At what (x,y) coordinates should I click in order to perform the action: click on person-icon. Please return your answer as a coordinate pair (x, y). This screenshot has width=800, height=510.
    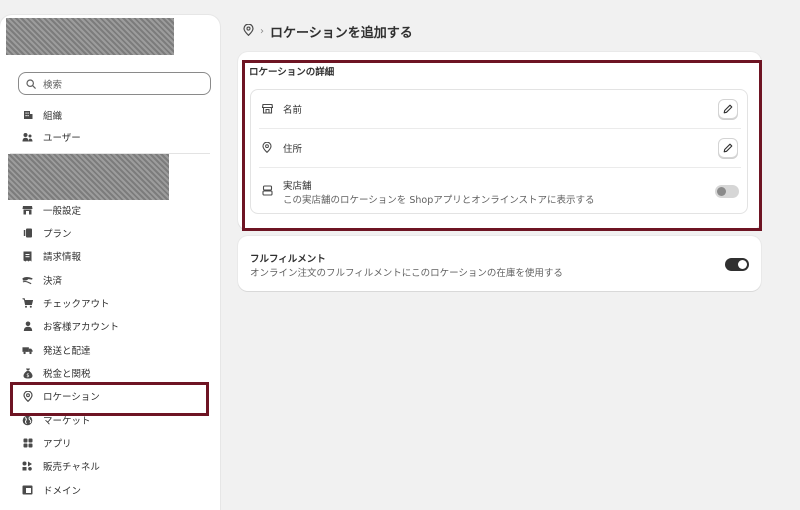
    Looking at the image, I should click on (27, 326).